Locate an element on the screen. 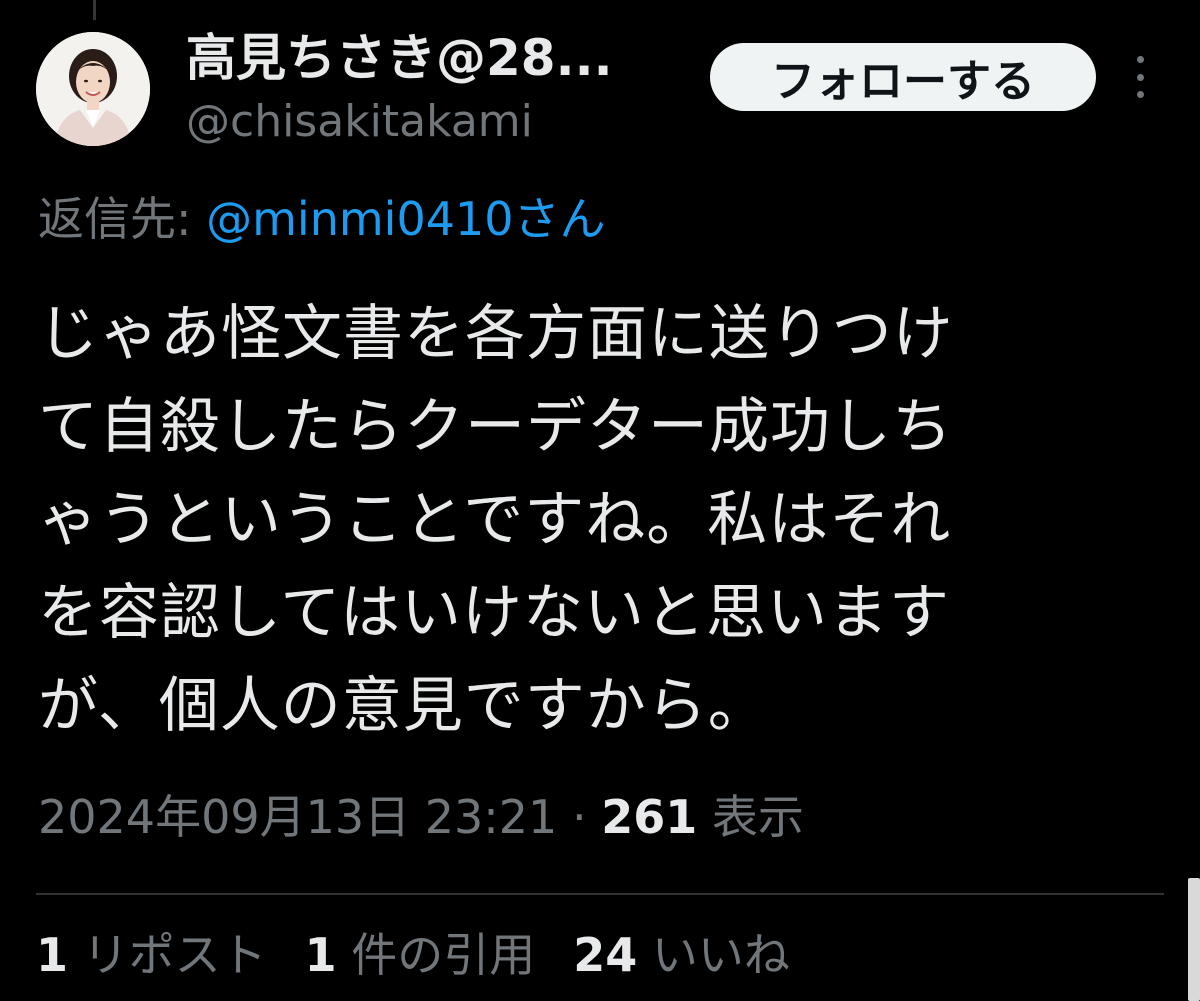 This screenshot has height=1001, width=1200. author-avatar is located at coordinates (93, 89).